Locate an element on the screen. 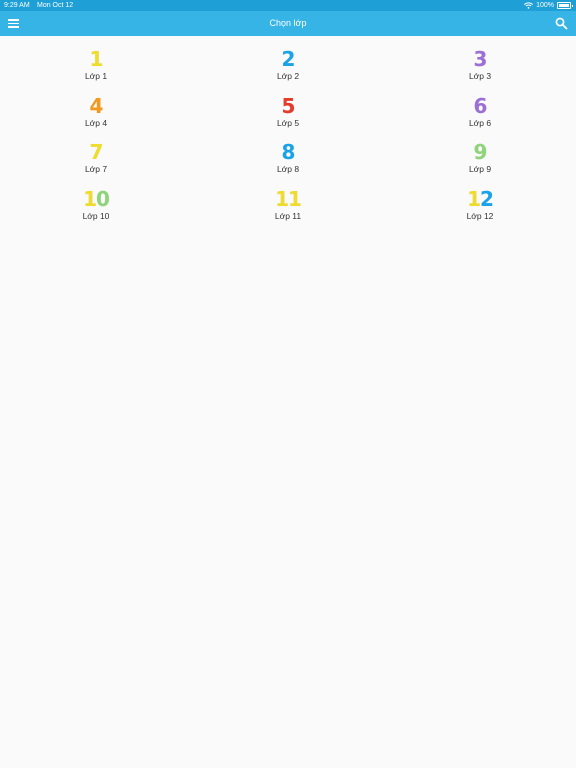  grade-item-1: 1 Lớp 1 is located at coordinates (96, 59).